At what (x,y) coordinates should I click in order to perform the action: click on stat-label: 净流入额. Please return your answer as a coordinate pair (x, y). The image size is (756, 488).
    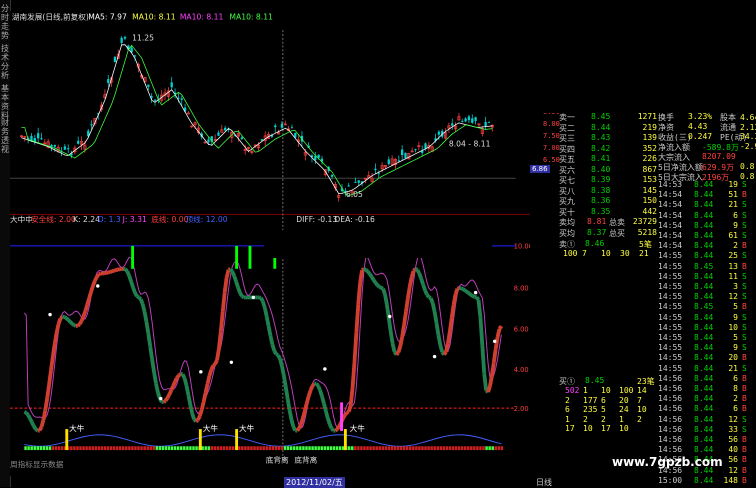
    Looking at the image, I should click on (674, 147).